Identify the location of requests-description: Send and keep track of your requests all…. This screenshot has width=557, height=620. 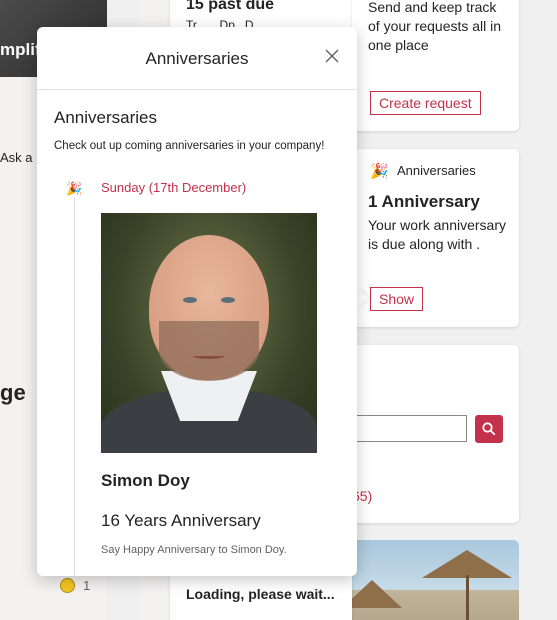
(435, 26).